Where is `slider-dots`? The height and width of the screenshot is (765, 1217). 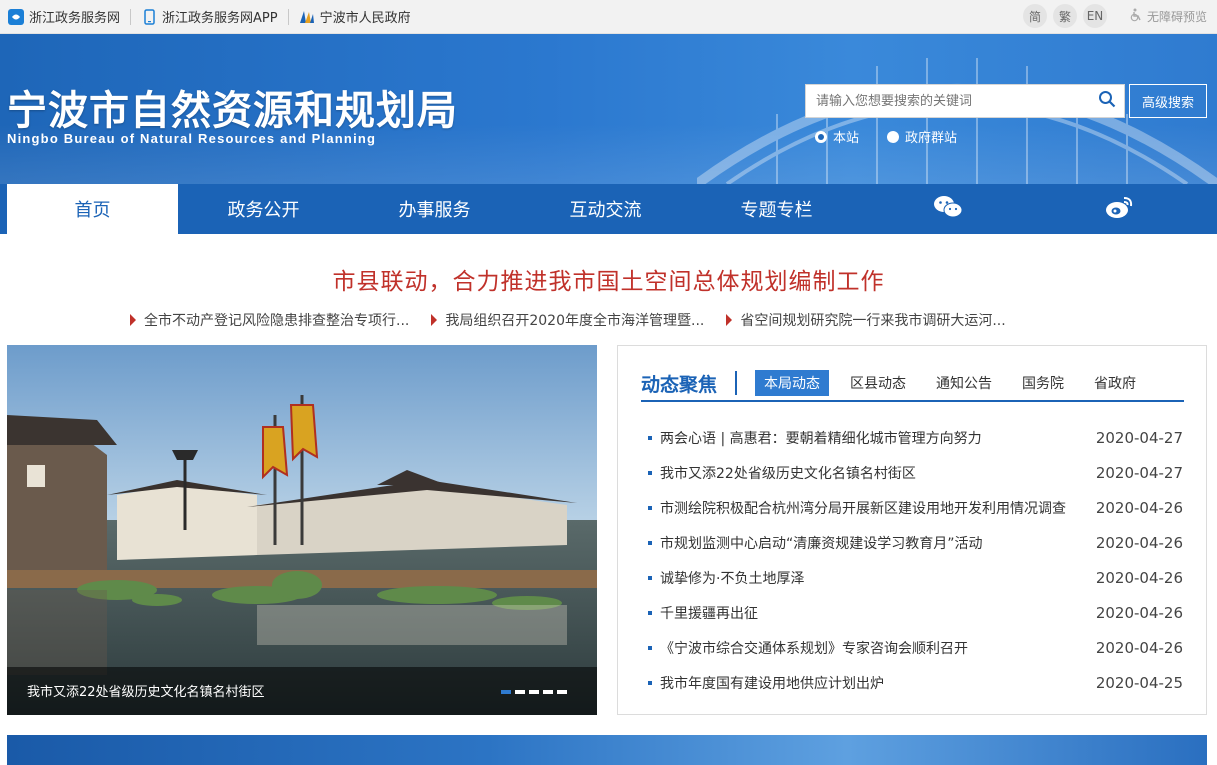 slider-dots is located at coordinates (534, 692).